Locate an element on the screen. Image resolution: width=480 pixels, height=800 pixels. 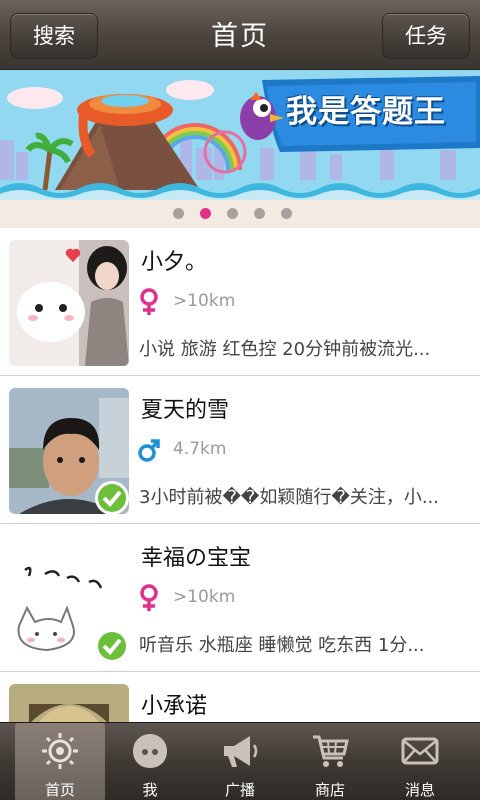
shopping-cart-icon is located at coordinates (331, 751).